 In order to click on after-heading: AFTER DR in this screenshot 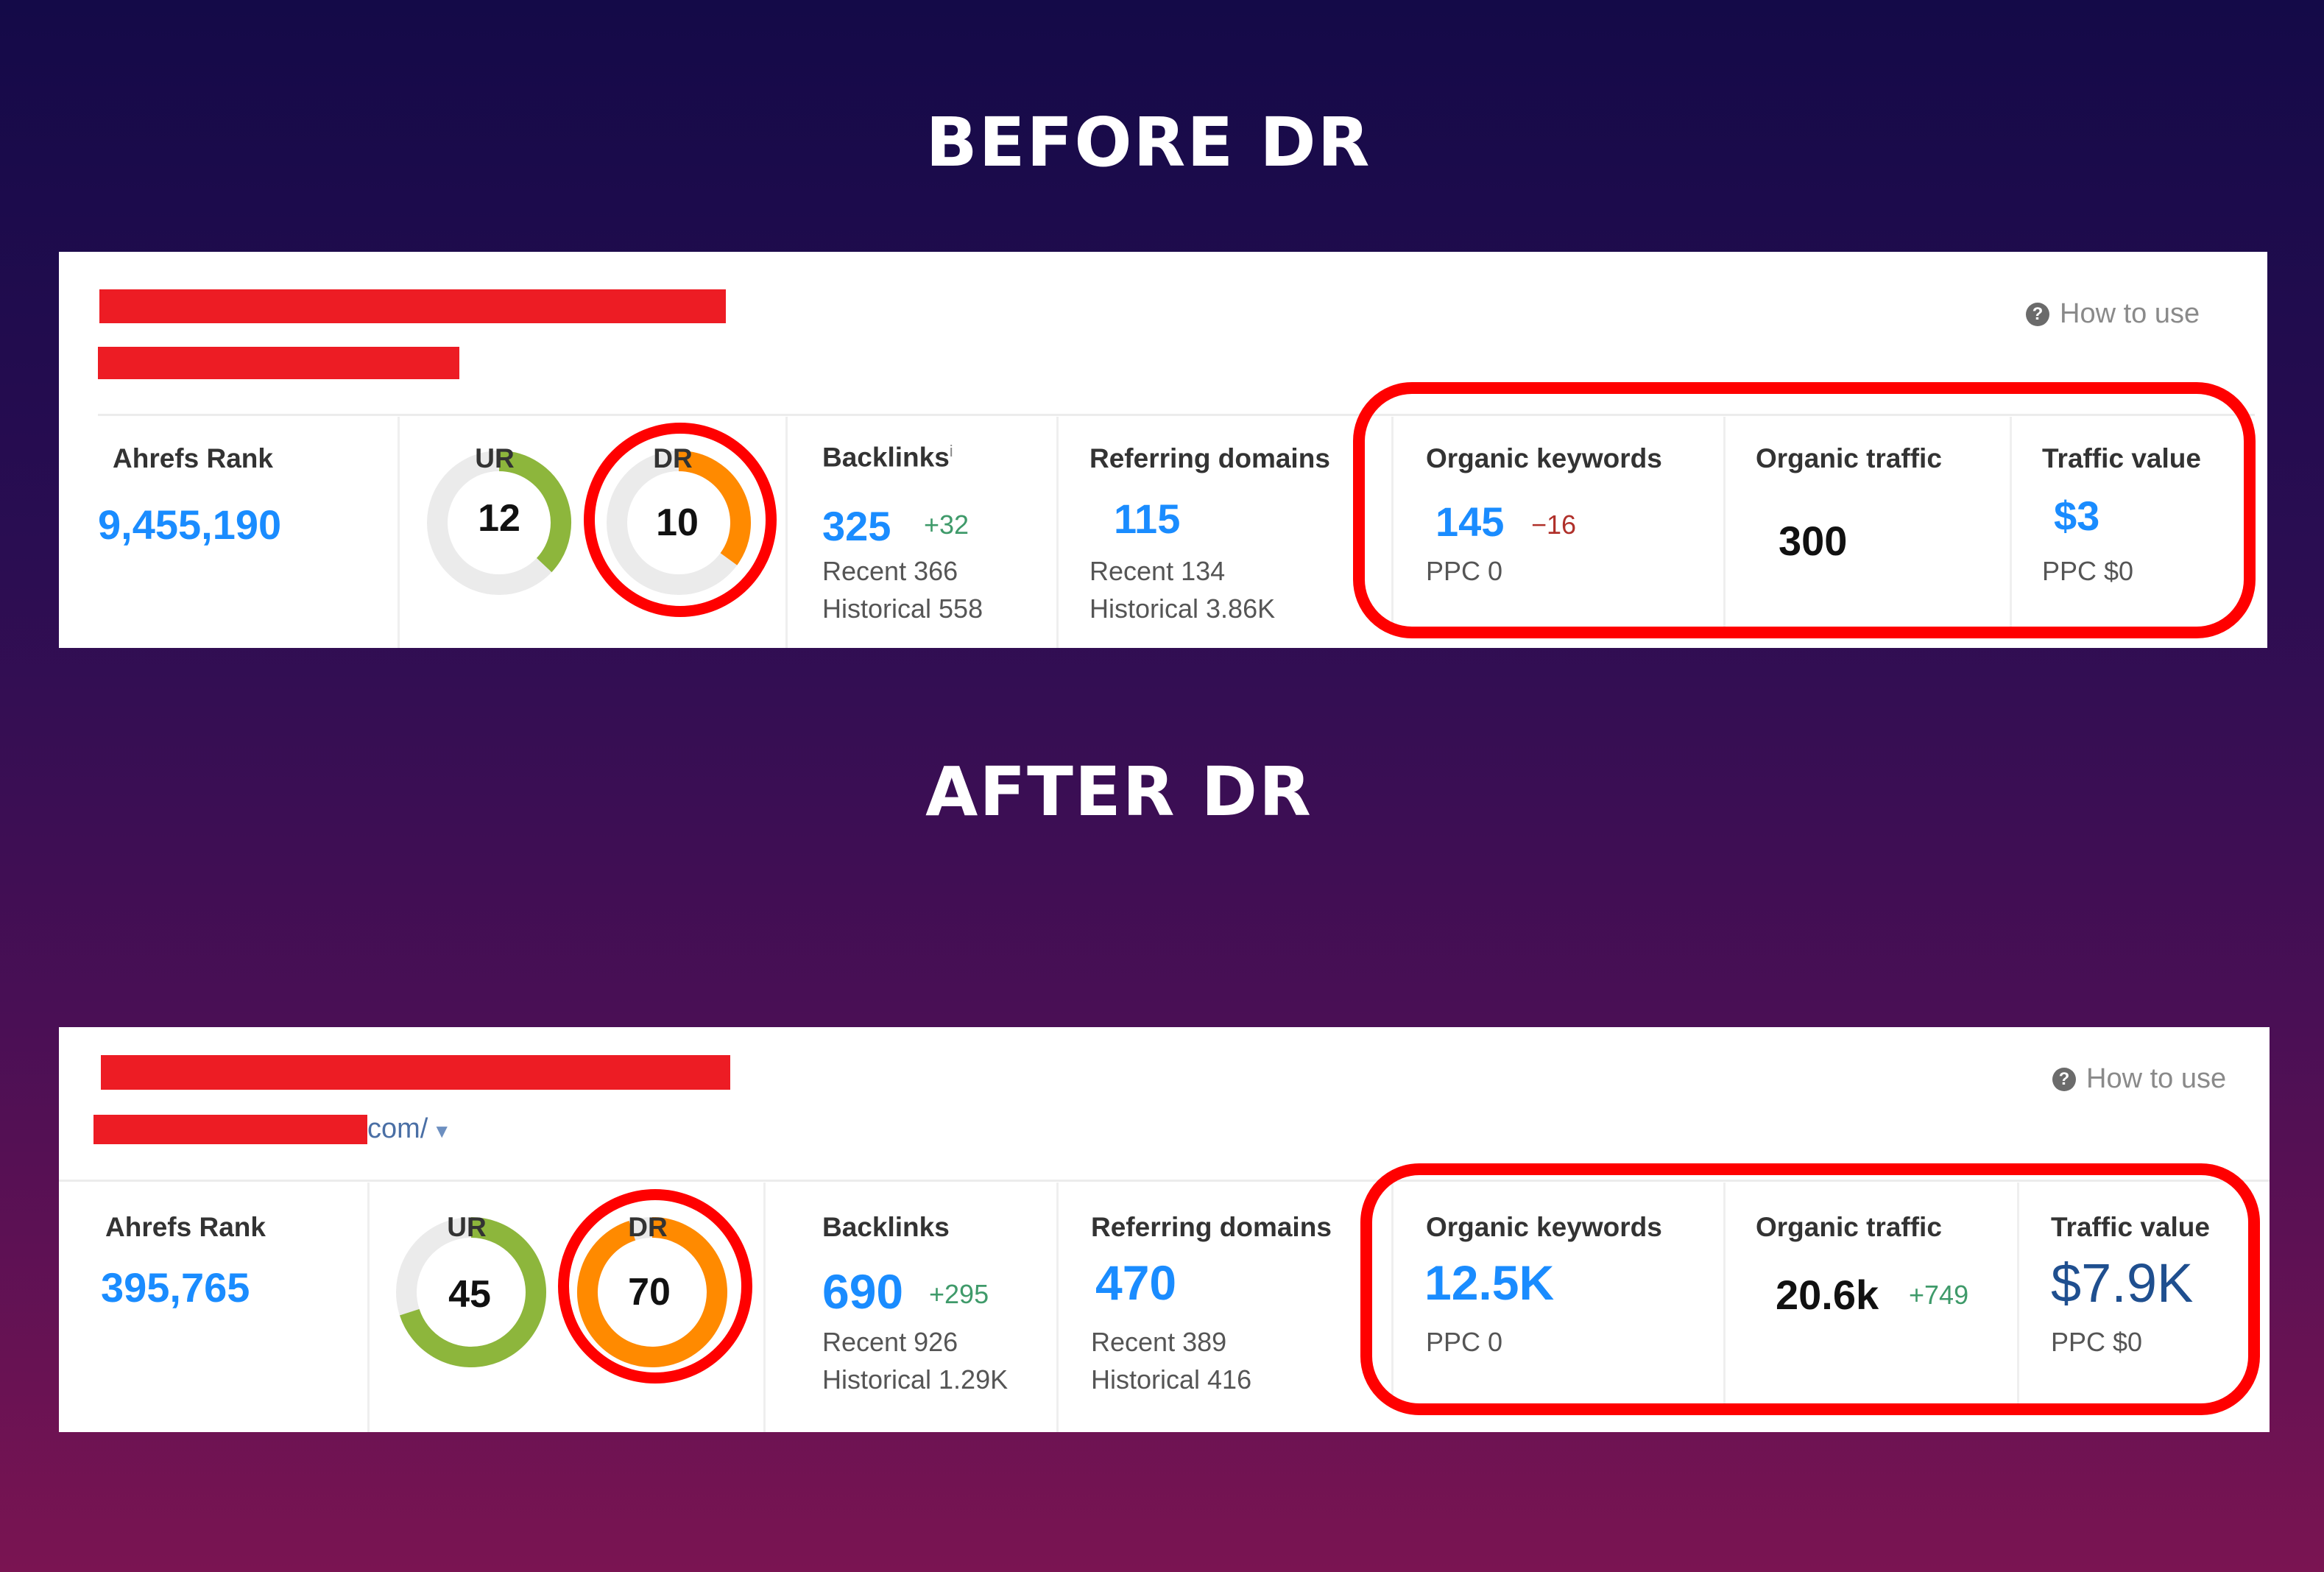, I will do `click(1119, 791)`.